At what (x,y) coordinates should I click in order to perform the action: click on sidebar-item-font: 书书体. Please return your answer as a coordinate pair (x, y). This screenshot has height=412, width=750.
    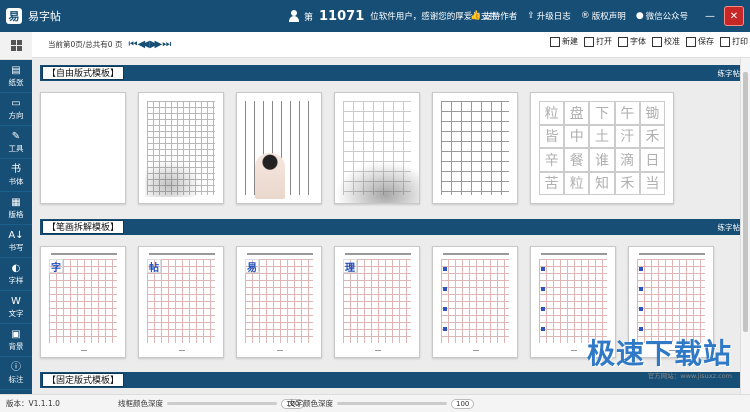
    Looking at the image, I should click on (16, 175).